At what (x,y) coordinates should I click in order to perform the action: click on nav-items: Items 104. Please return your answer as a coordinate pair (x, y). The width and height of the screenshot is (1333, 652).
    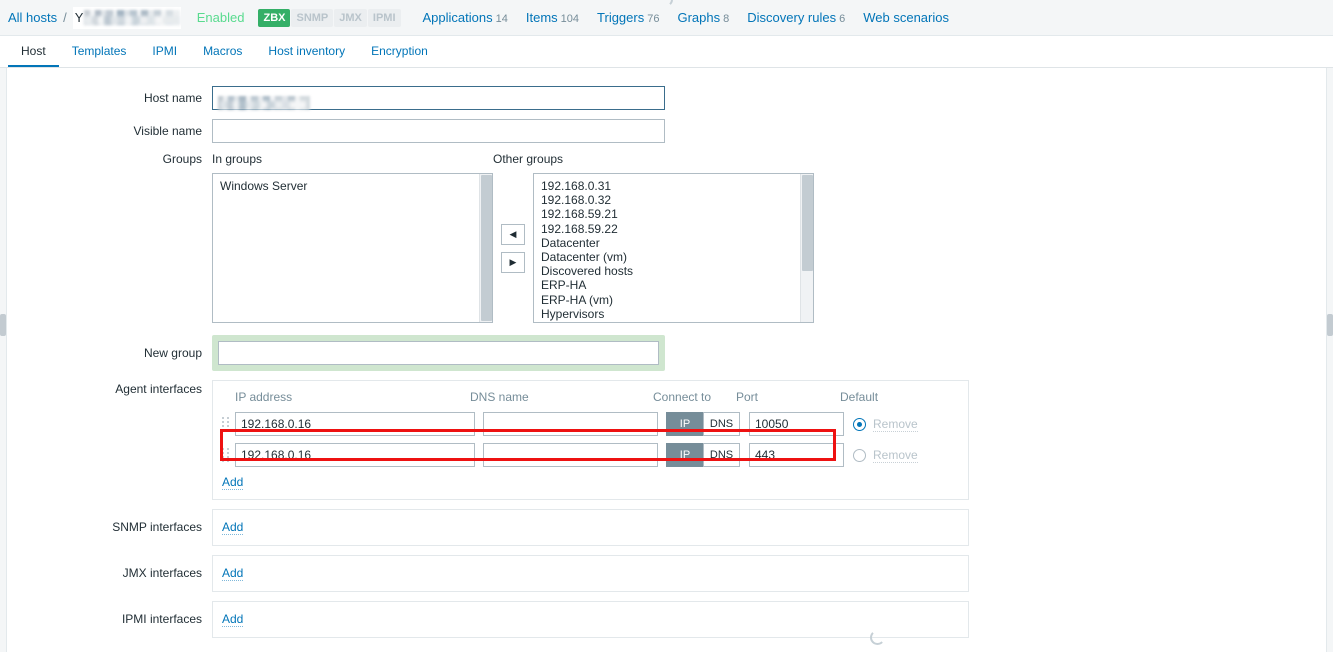
    Looking at the image, I should click on (552, 17).